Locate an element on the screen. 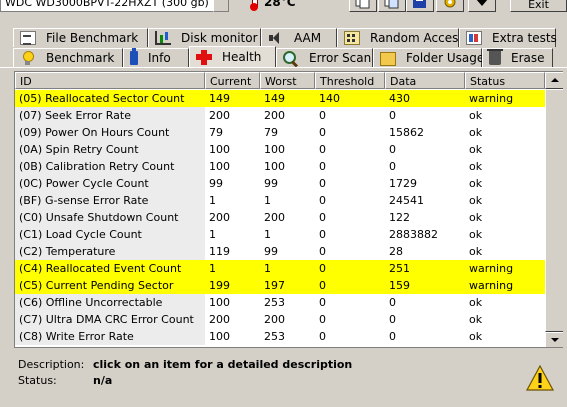 This screenshot has width=567, height=407. drive-select: WDC WD3000BPVT-22HXZT (300 gb) is located at coordinates (114, 6).